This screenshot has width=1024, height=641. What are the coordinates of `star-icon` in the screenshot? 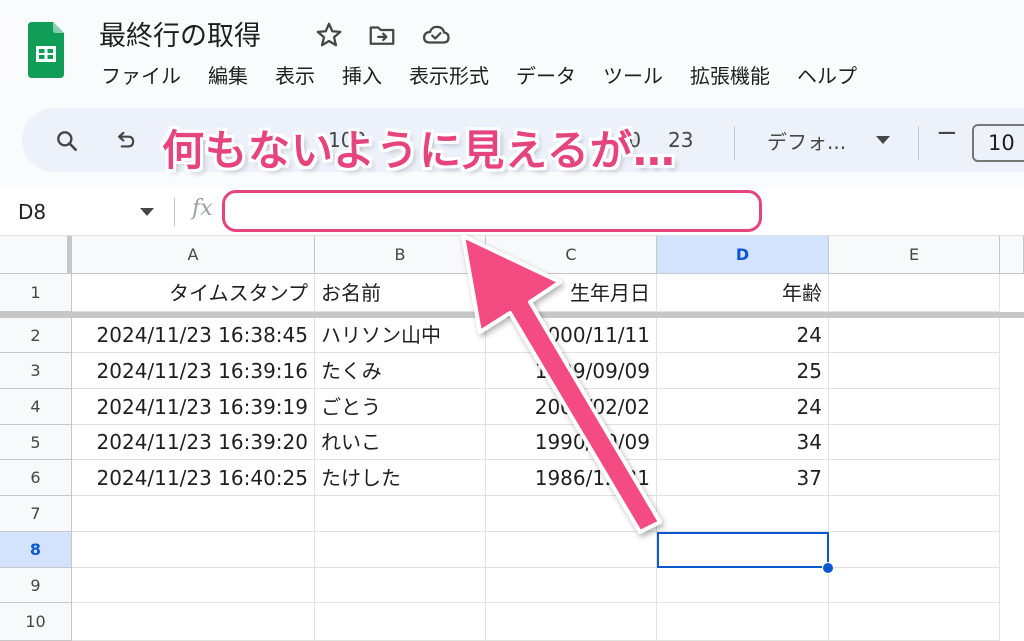 It's located at (329, 35).